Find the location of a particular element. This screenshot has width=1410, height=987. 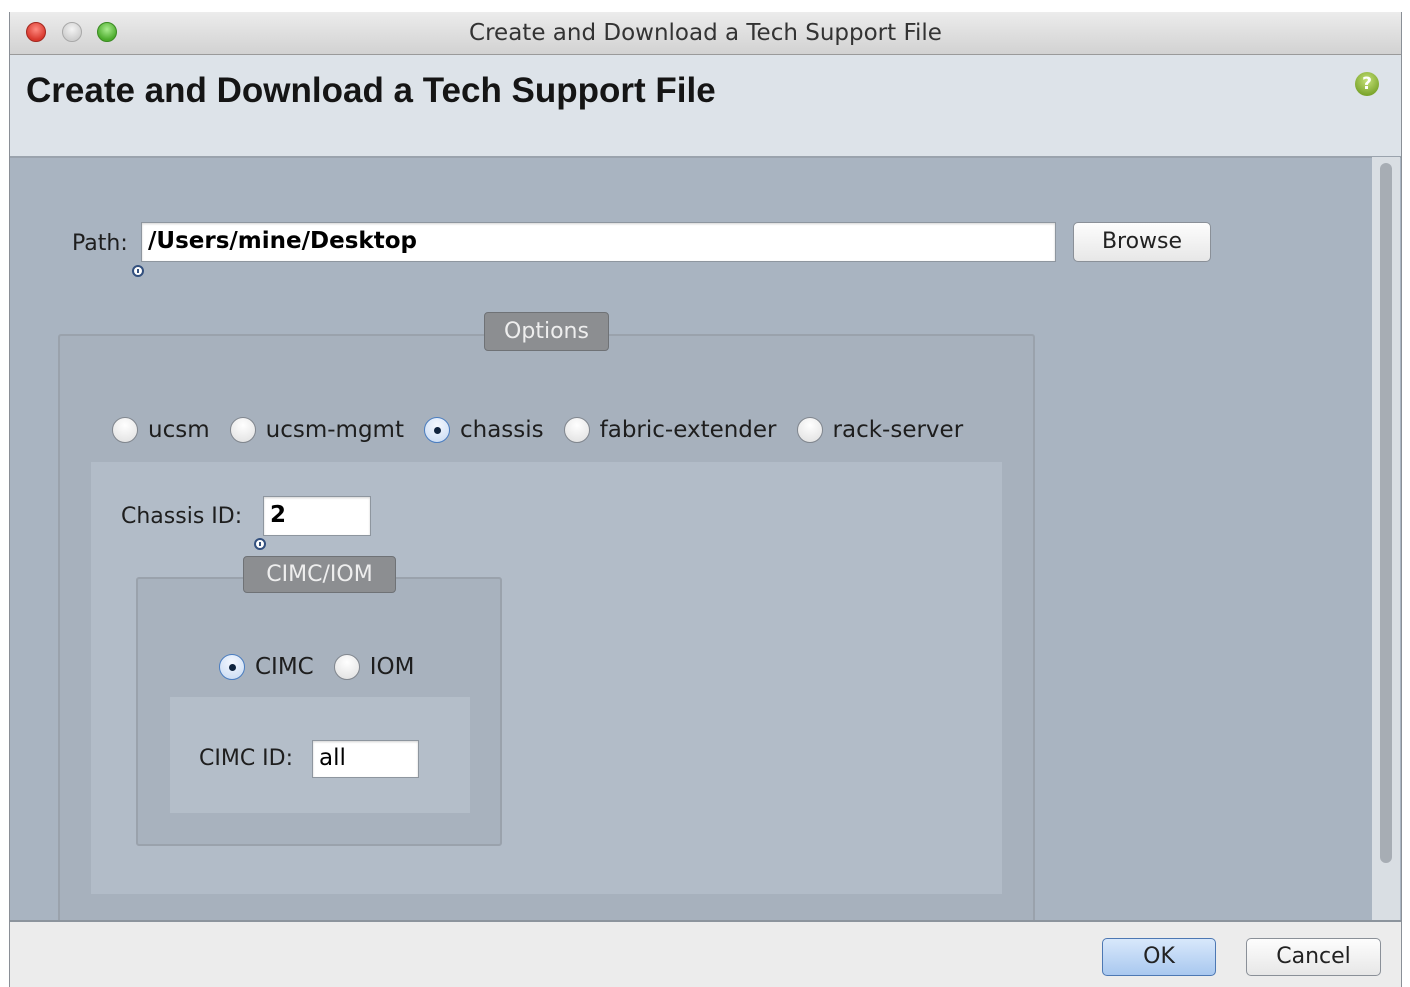

radio-label: fabric-extender is located at coordinates (688, 430).